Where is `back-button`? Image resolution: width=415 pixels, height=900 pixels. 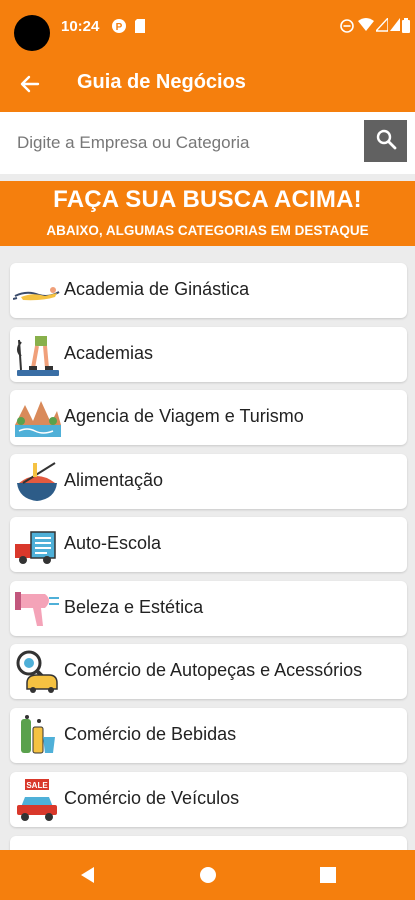
back-button is located at coordinates (30, 84).